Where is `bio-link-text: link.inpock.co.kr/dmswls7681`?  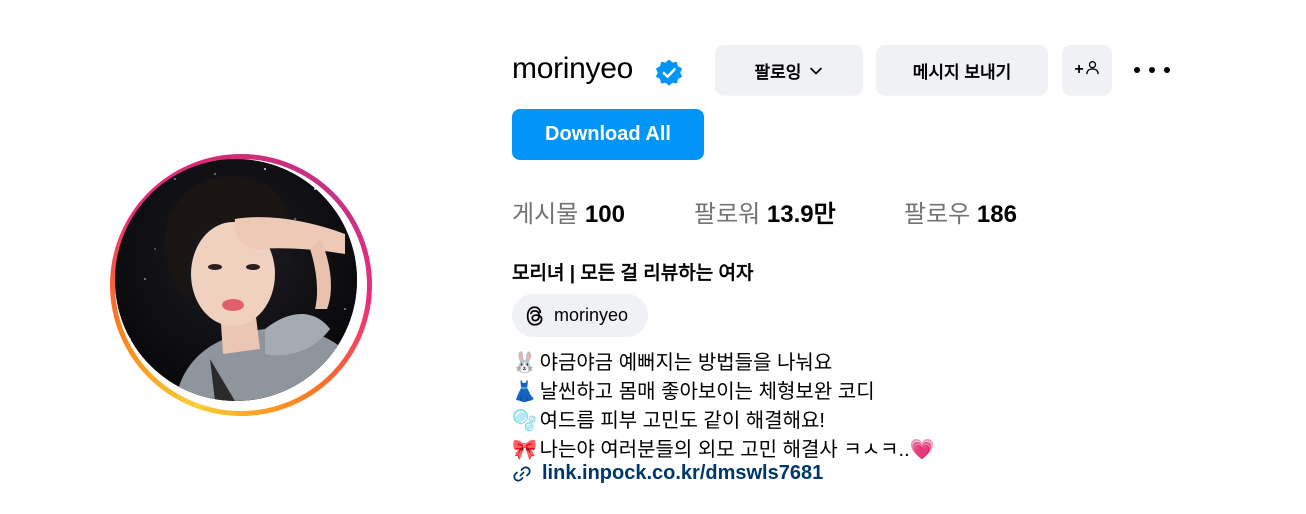 bio-link-text: link.inpock.co.kr/dmswls7681 is located at coordinates (682, 473).